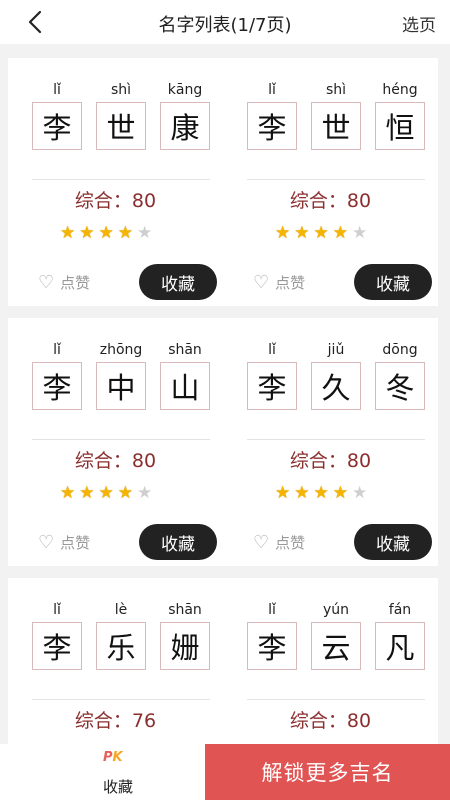 The height and width of the screenshot is (800, 450). What do you see at coordinates (102, 772) in the screenshot?
I see `pk-favorites-tab: PK 收藏` at bounding box center [102, 772].